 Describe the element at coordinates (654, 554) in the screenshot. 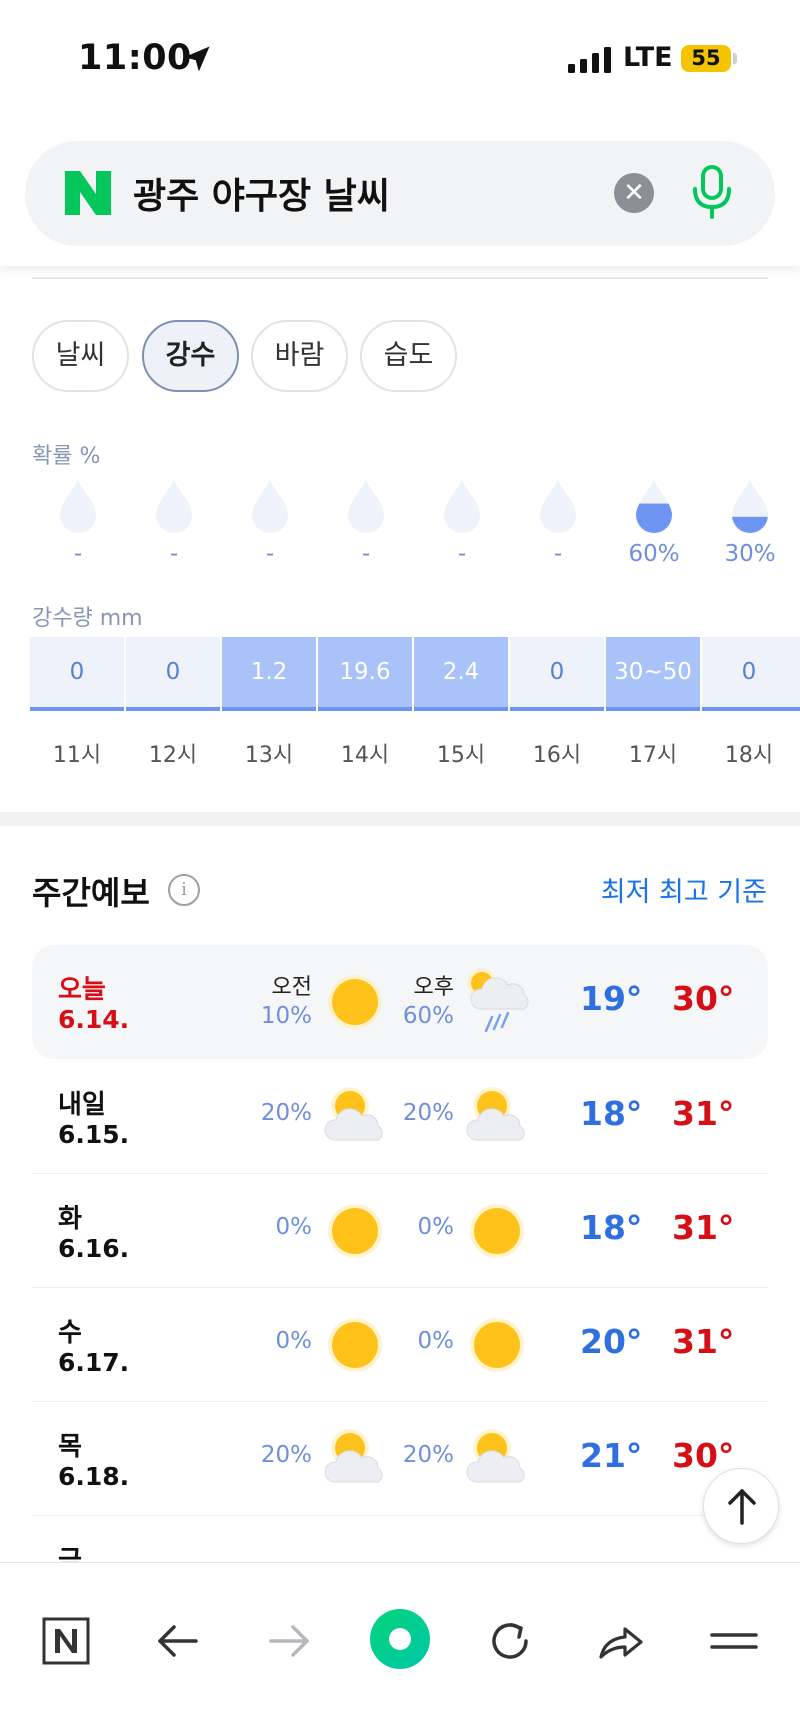

I see `probability-value: 60%` at that location.